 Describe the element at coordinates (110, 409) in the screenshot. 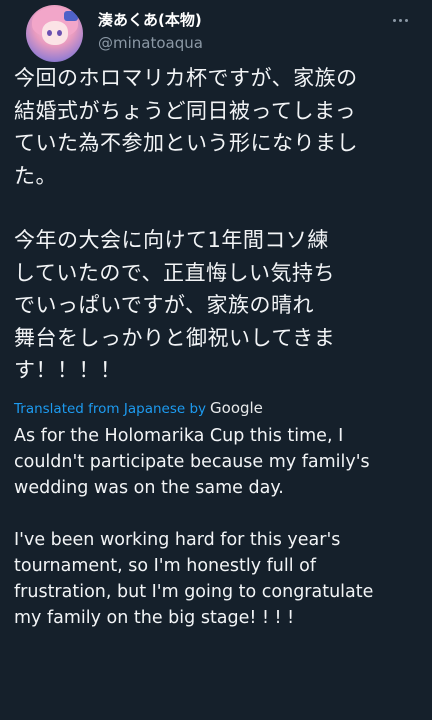

I see `translated-from-link: Translated from Japanese by` at that location.